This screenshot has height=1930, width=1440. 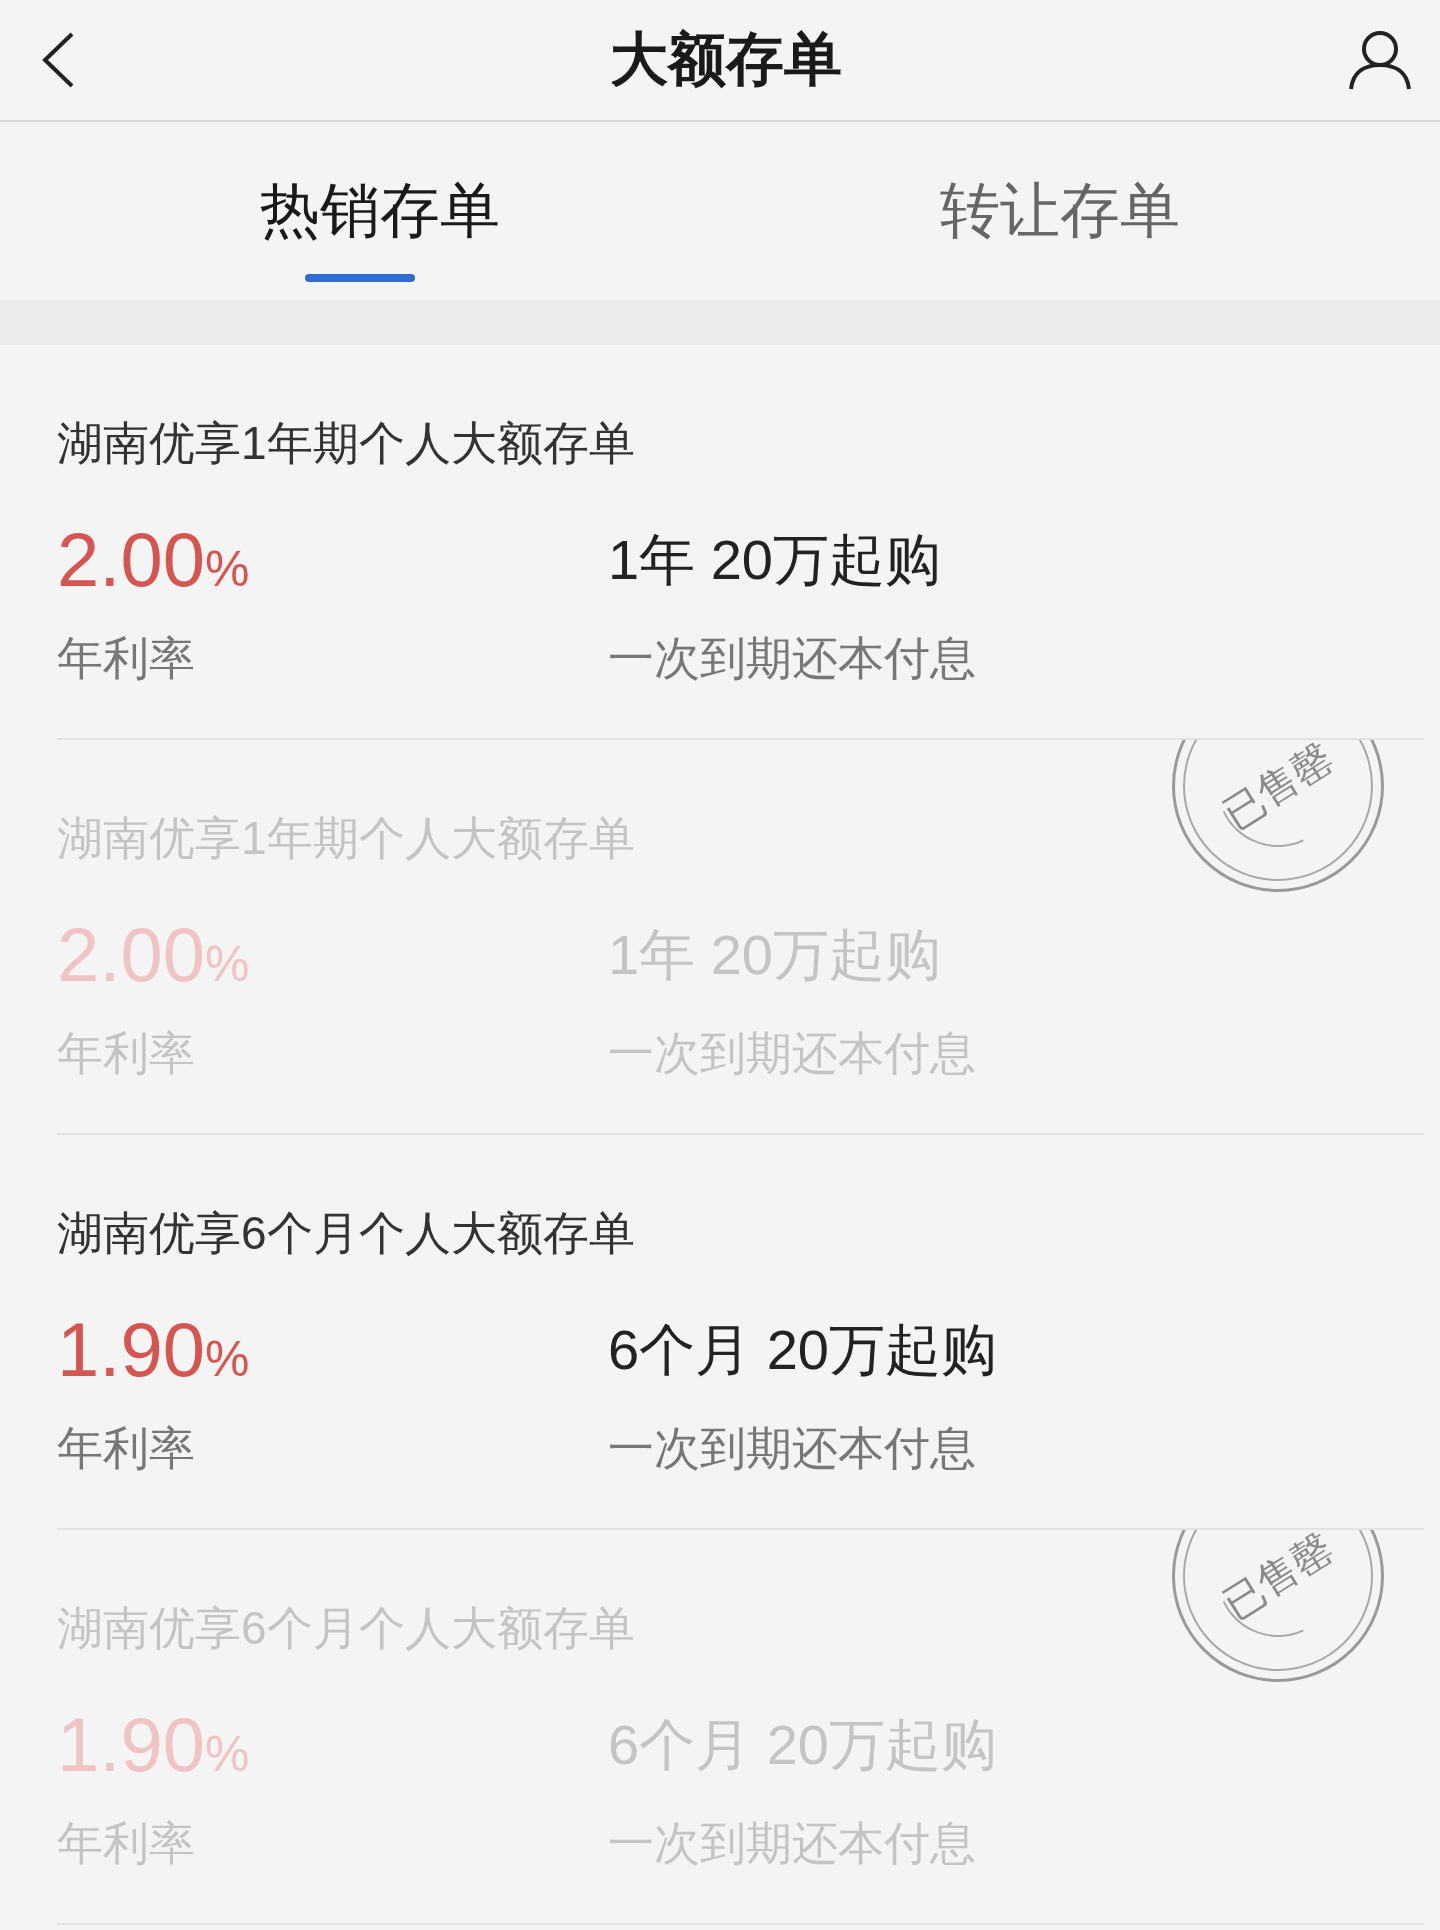 What do you see at coordinates (360, 211) in the screenshot?
I see `tab: 热销存单` at bounding box center [360, 211].